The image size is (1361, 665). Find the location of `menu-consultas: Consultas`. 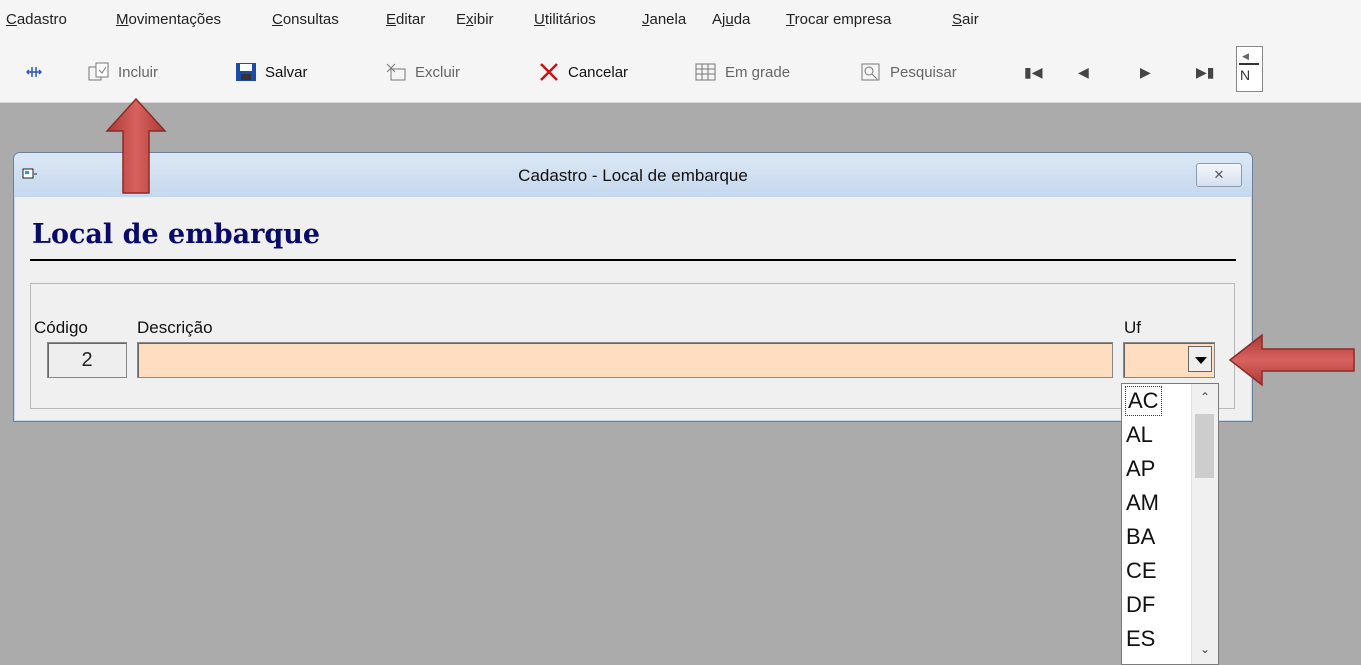

menu-consultas: Consultas is located at coordinates (305, 19).